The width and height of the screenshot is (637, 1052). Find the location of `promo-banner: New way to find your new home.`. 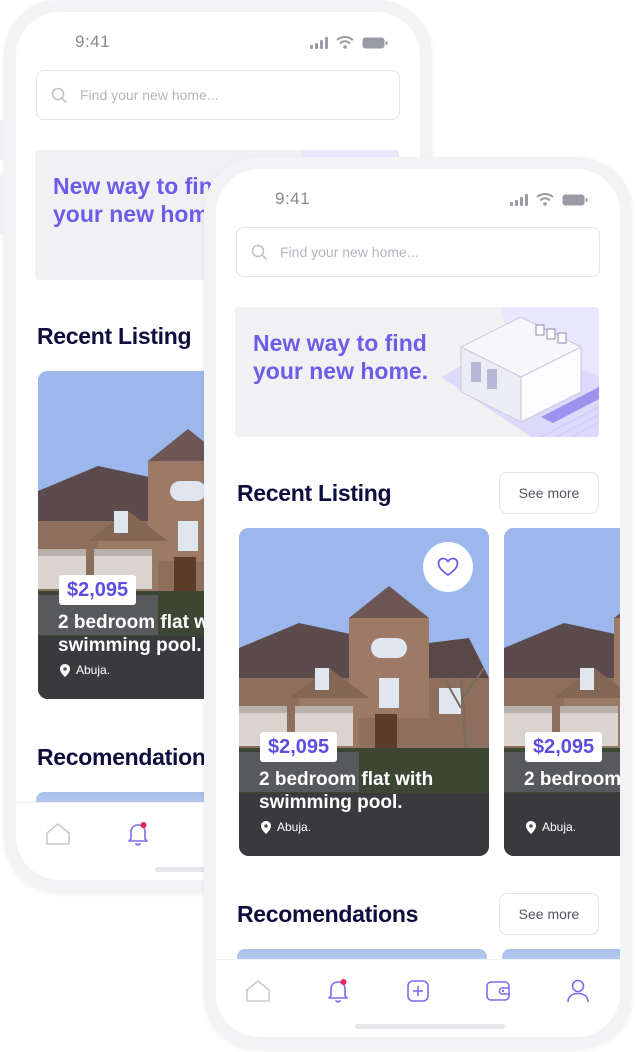

promo-banner: New way to find your new home. is located at coordinates (417, 372).